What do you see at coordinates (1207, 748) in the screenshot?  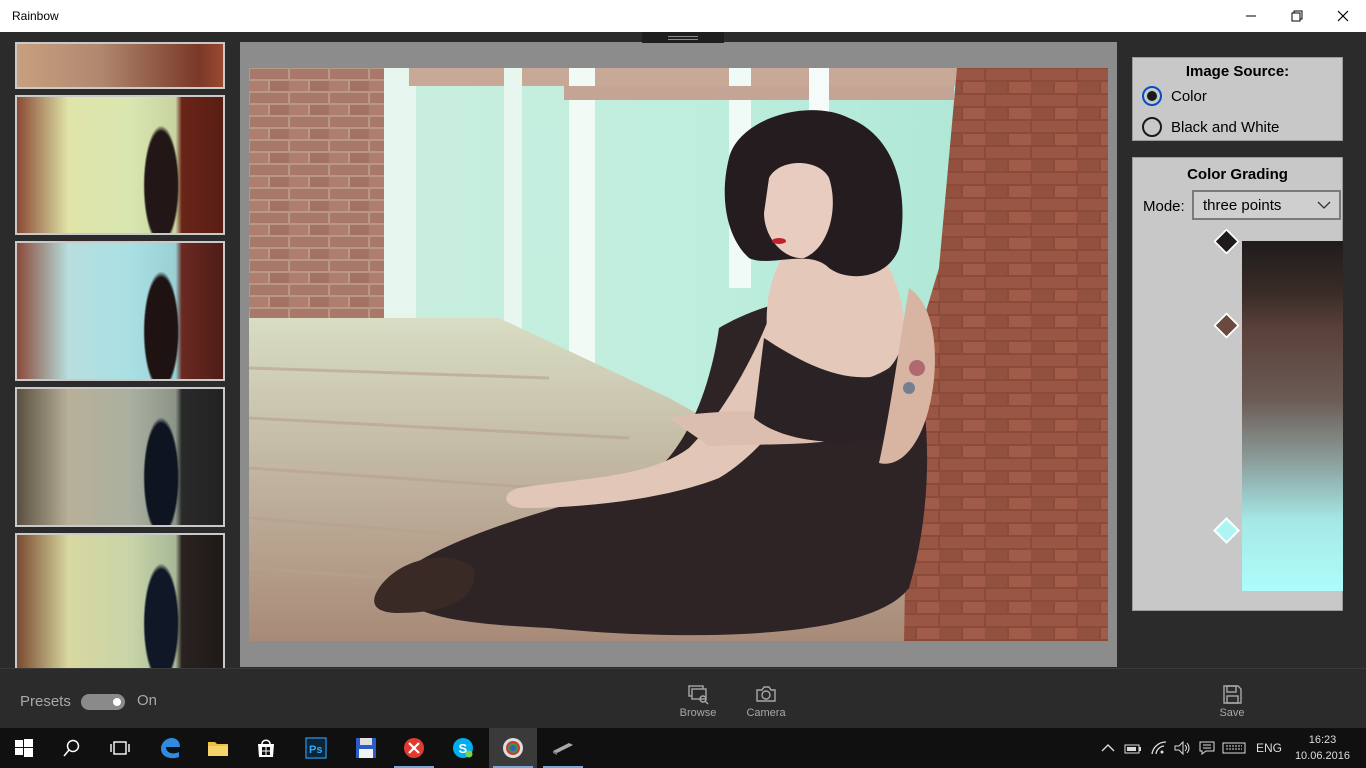 I see `notification-icon` at bounding box center [1207, 748].